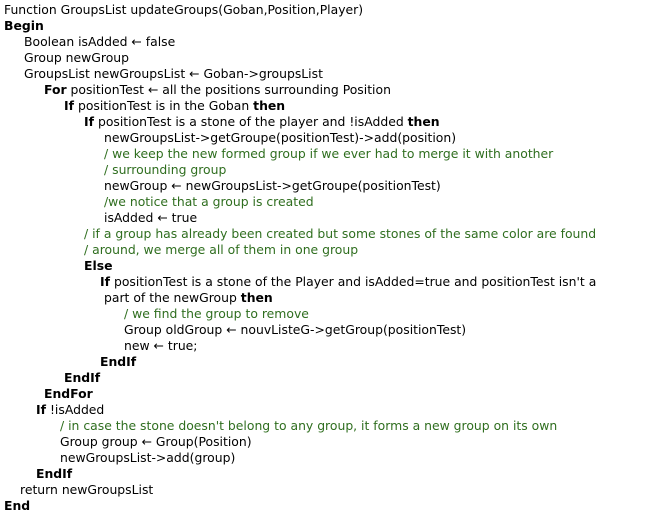 The height and width of the screenshot is (517, 658). I want to click on comment-text: / we find the group to remove, so click(216, 313).